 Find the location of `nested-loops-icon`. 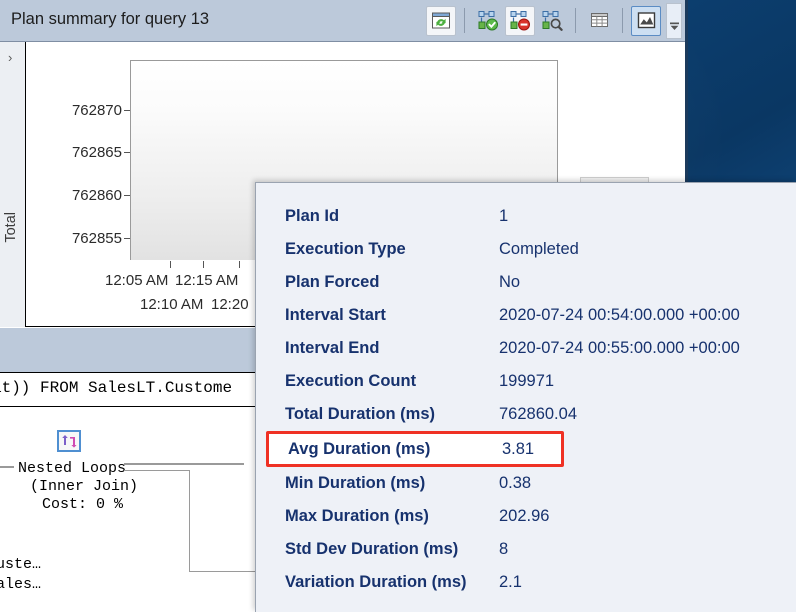

nested-loops-icon is located at coordinates (69, 441).